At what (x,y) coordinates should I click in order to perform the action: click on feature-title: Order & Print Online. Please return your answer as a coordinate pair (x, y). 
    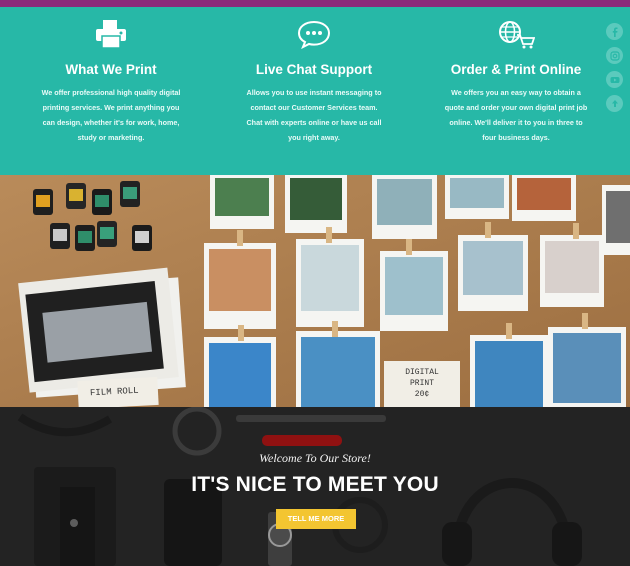
    Looking at the image, I should click on (516, 69).